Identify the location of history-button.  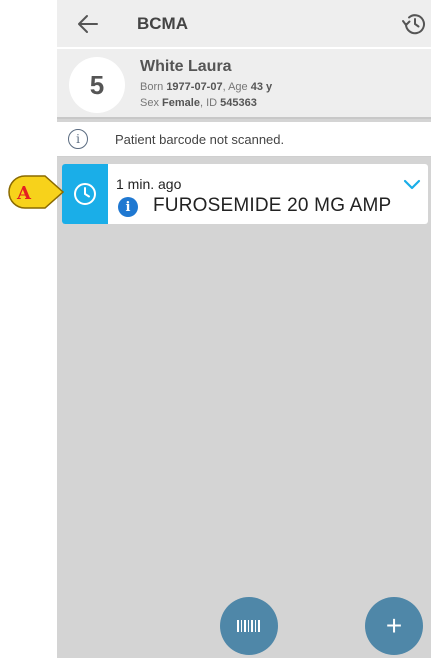
(414, 24).